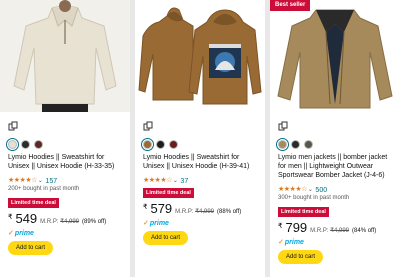 The height and width of the screenshot is (277, 400). What do you see at coordinates (290, 5) in the screenshot?
I see `best-seller-badge: Best seller` at bounding box center [290, 5].